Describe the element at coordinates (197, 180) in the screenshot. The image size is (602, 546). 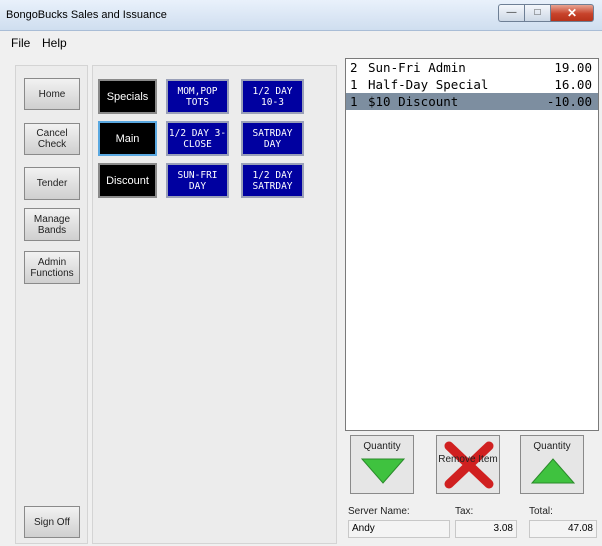
I see `item-sun-fri-day: SUN-FRI DAY` at that location.